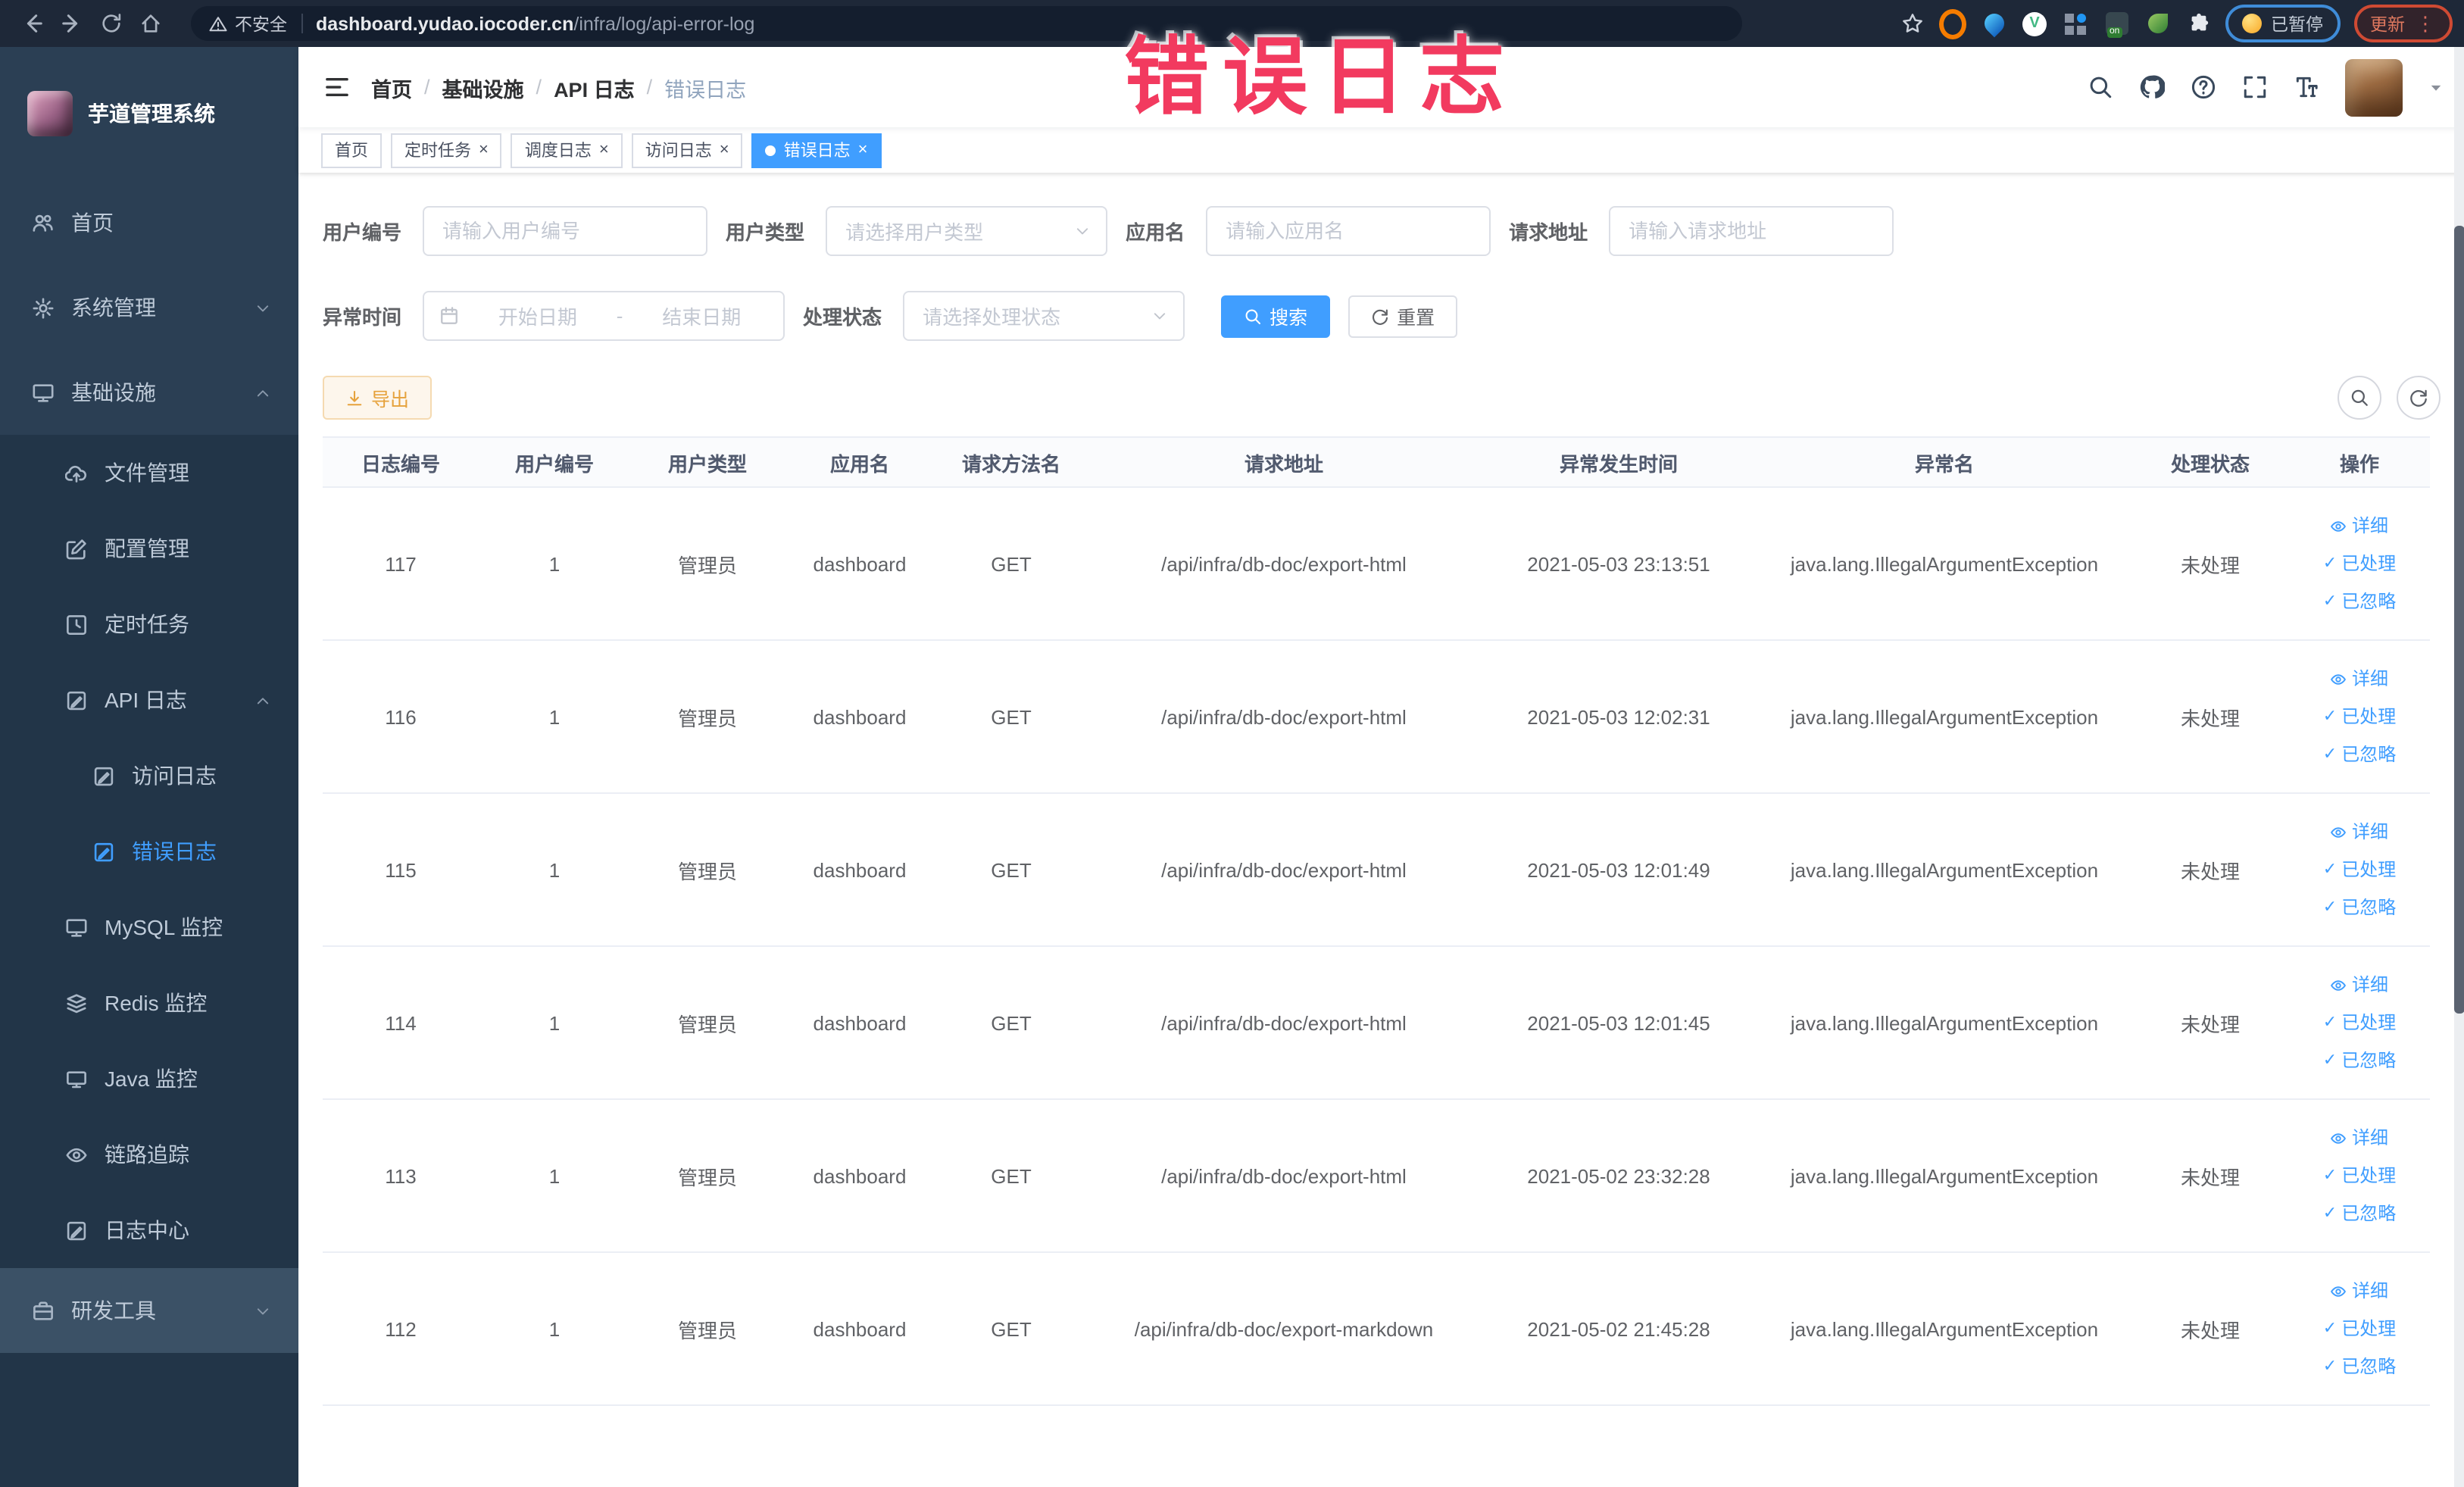  Describe the element at coordinates (378, 398) in the screenshot. I see `export-button: 导出` at that location.